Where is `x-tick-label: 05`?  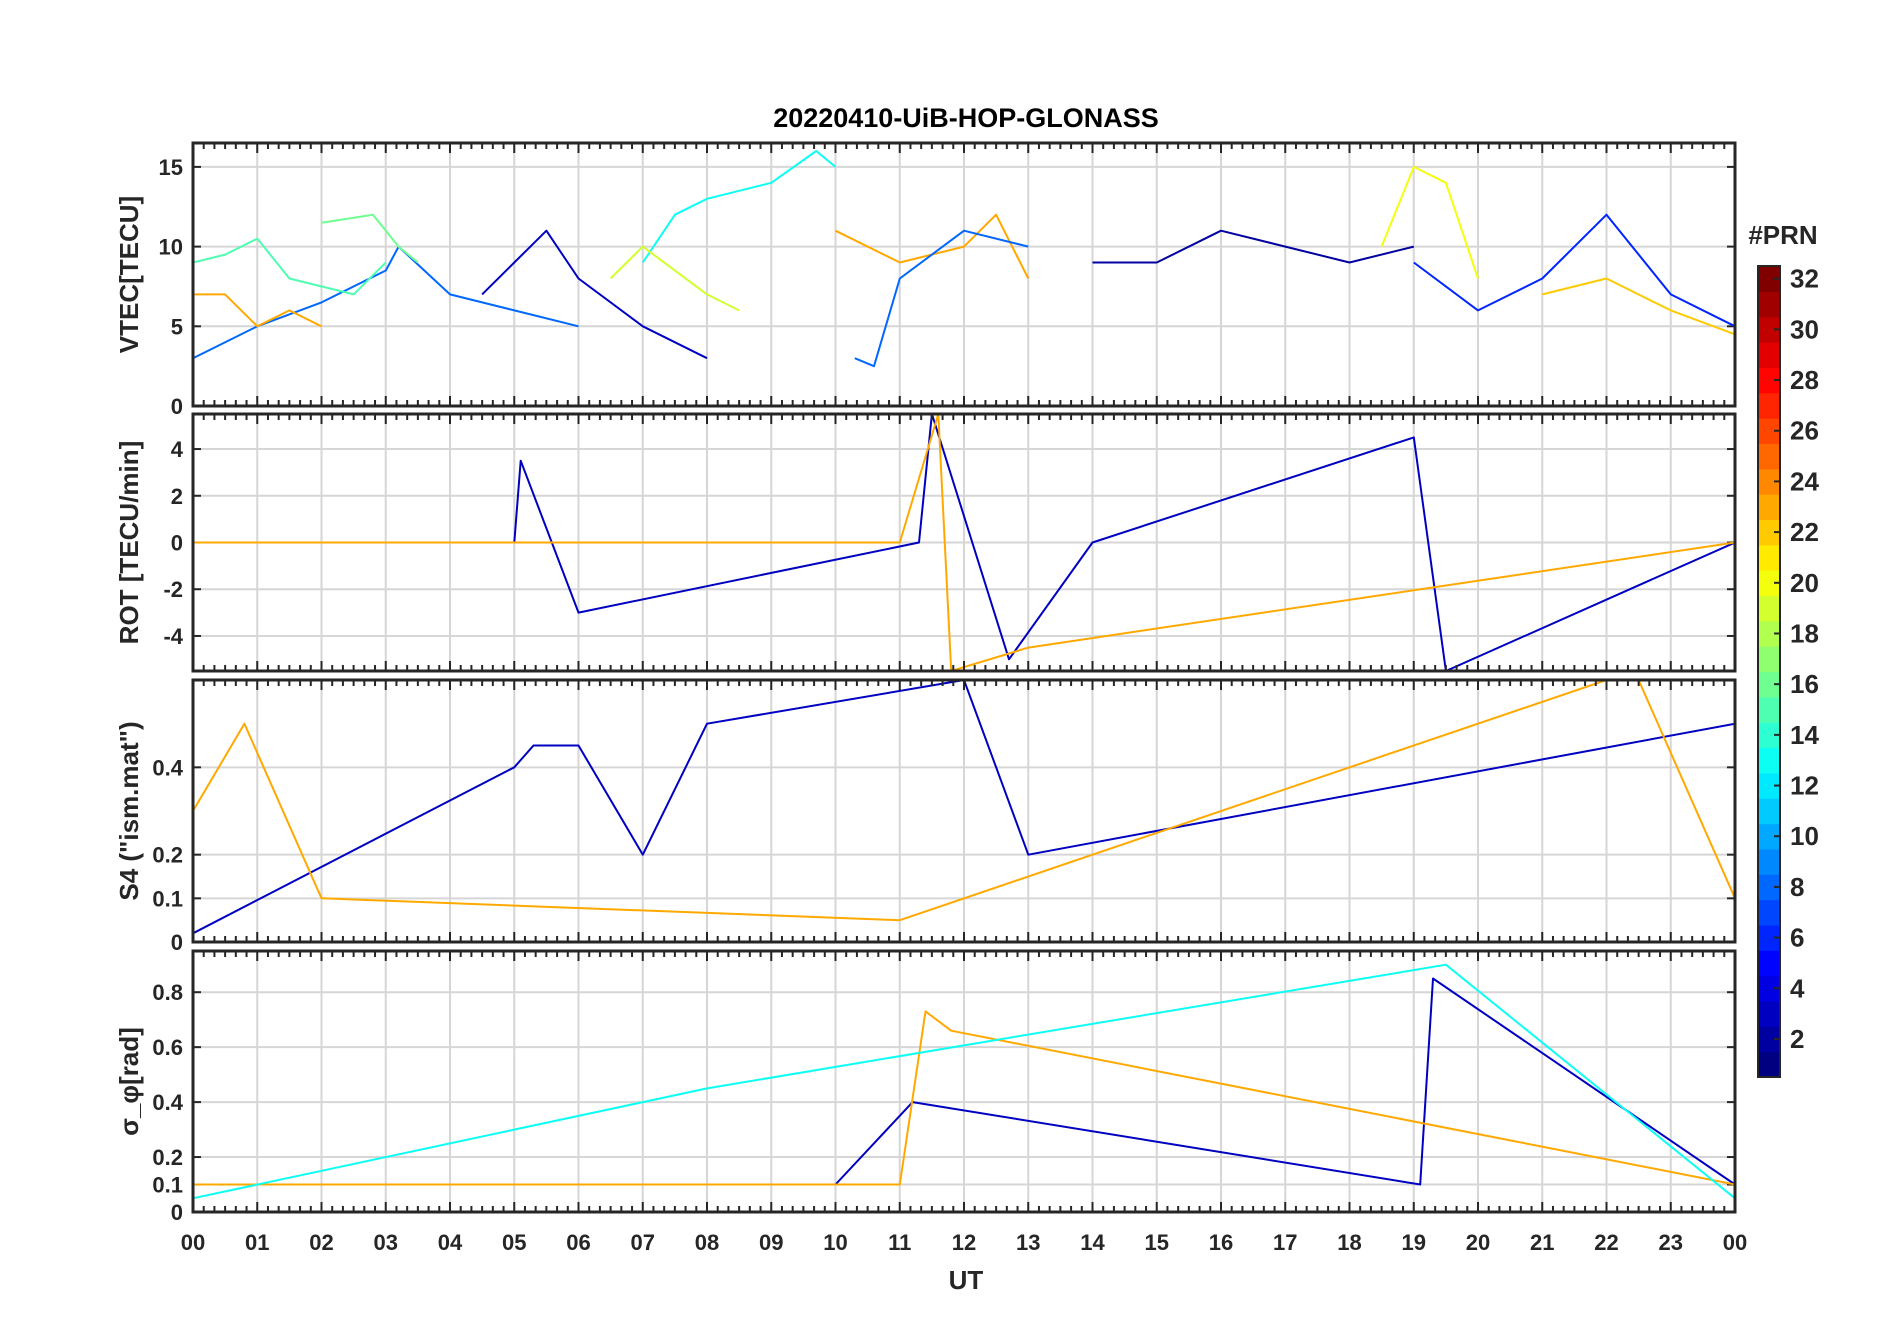 x-tick-label: 05 is located at coordinates (514, 1242).